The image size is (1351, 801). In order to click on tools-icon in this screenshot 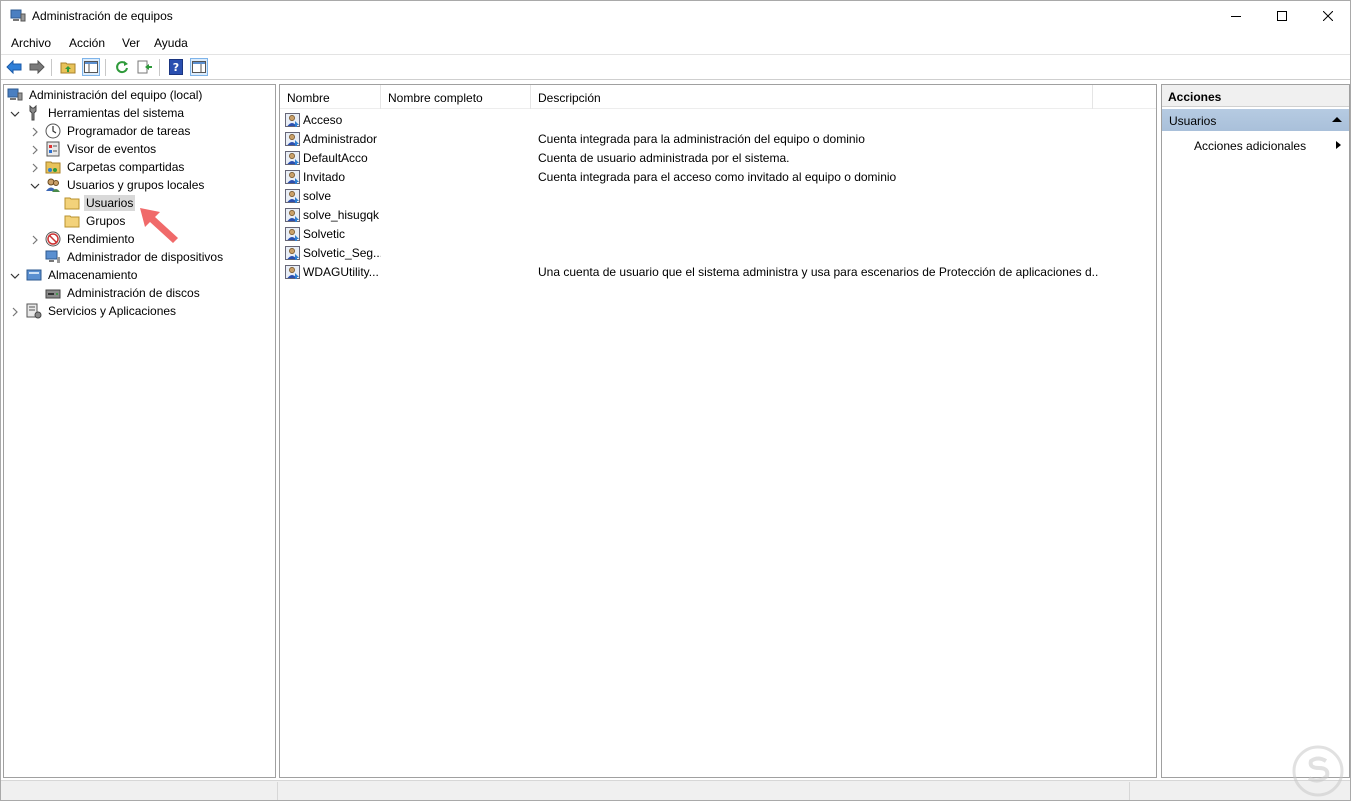, I will do `click(34, 113)`.